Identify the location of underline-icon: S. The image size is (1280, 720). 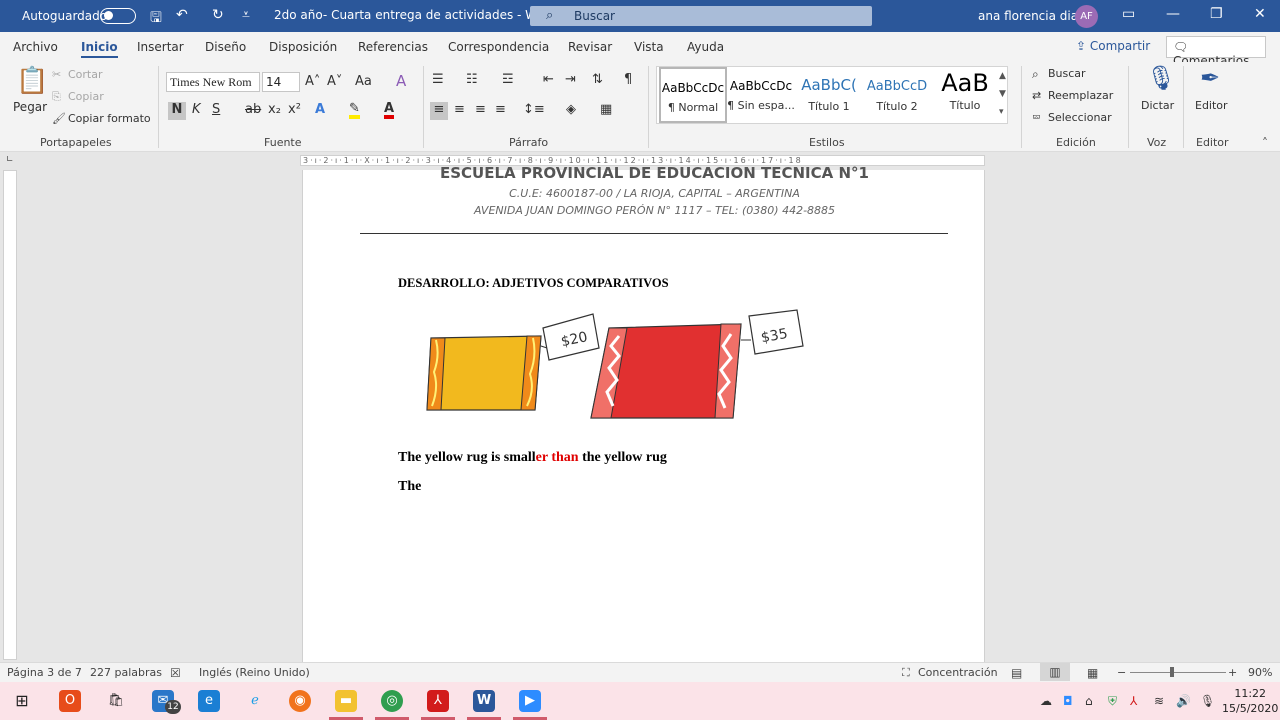
(216, 109).